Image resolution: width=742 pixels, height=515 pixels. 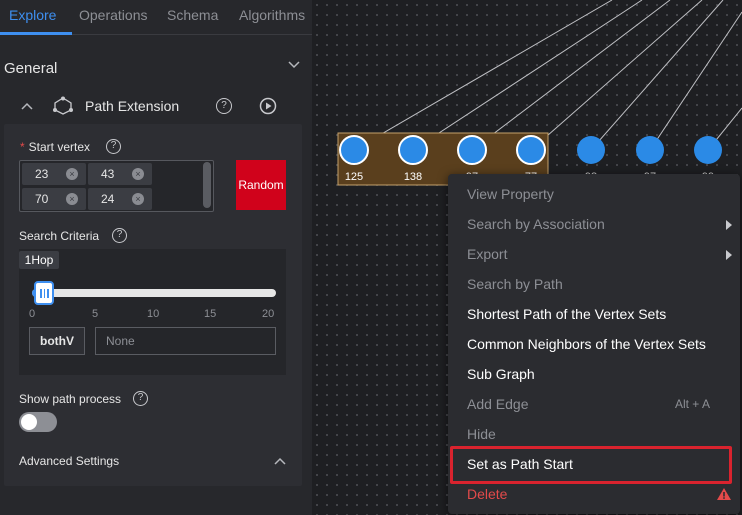 What do you see at coordinates (70, 399) in the screenshot?
I see `show-path-label: Show path process` at bounding box center [70, 399].